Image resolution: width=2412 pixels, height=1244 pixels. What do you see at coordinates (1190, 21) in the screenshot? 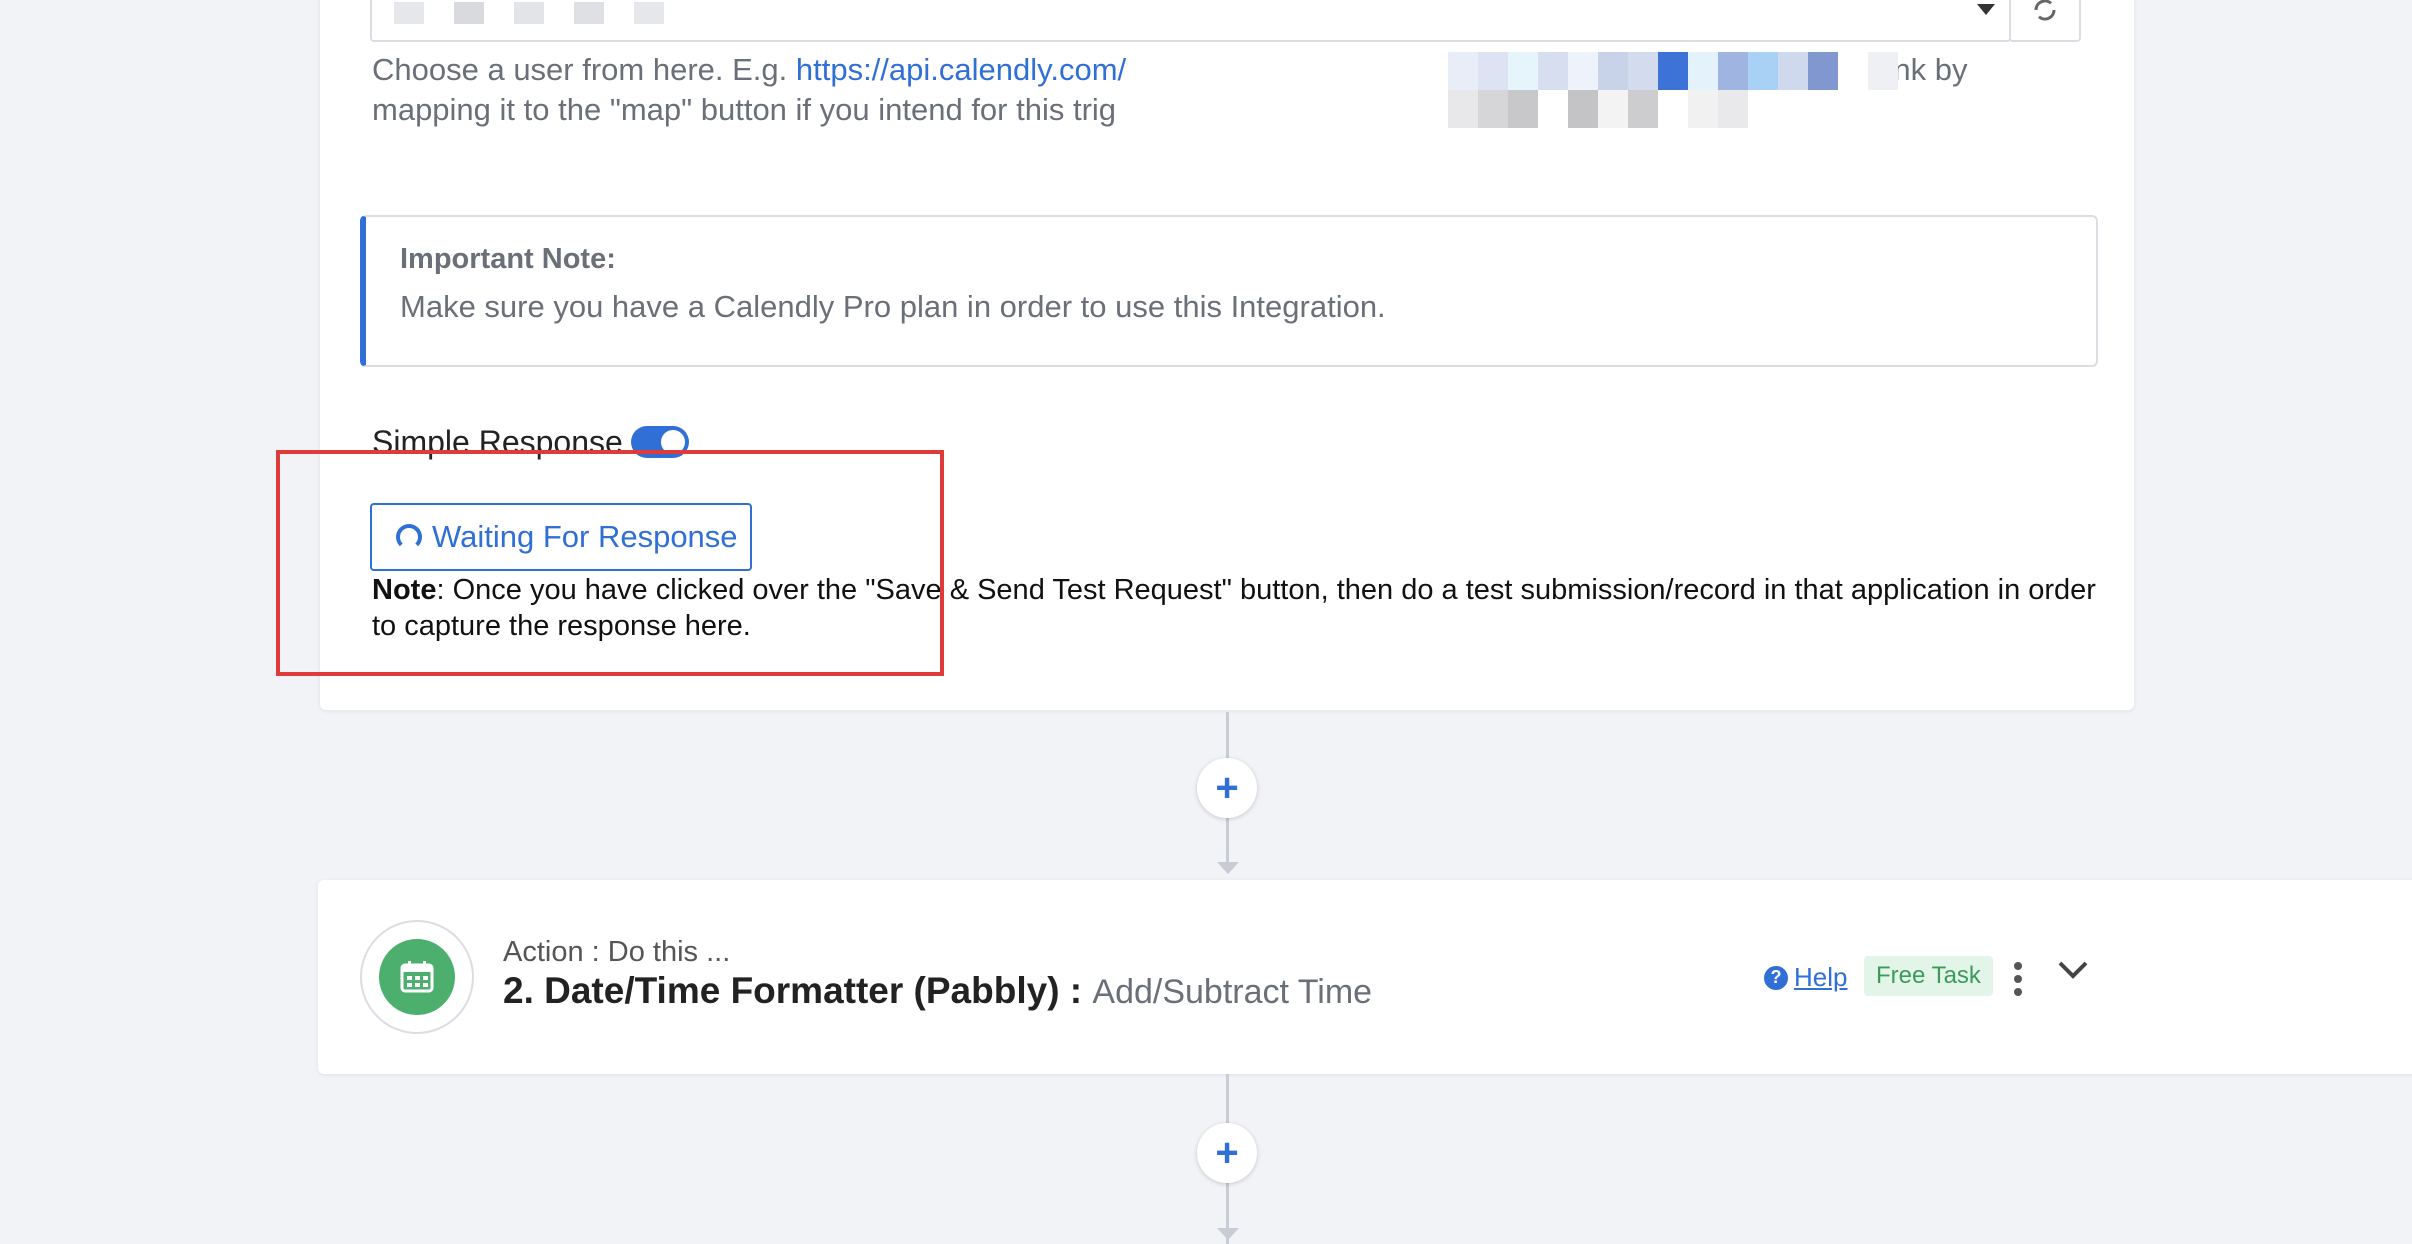
I see `user-select` at bounding box center [1190, 21].